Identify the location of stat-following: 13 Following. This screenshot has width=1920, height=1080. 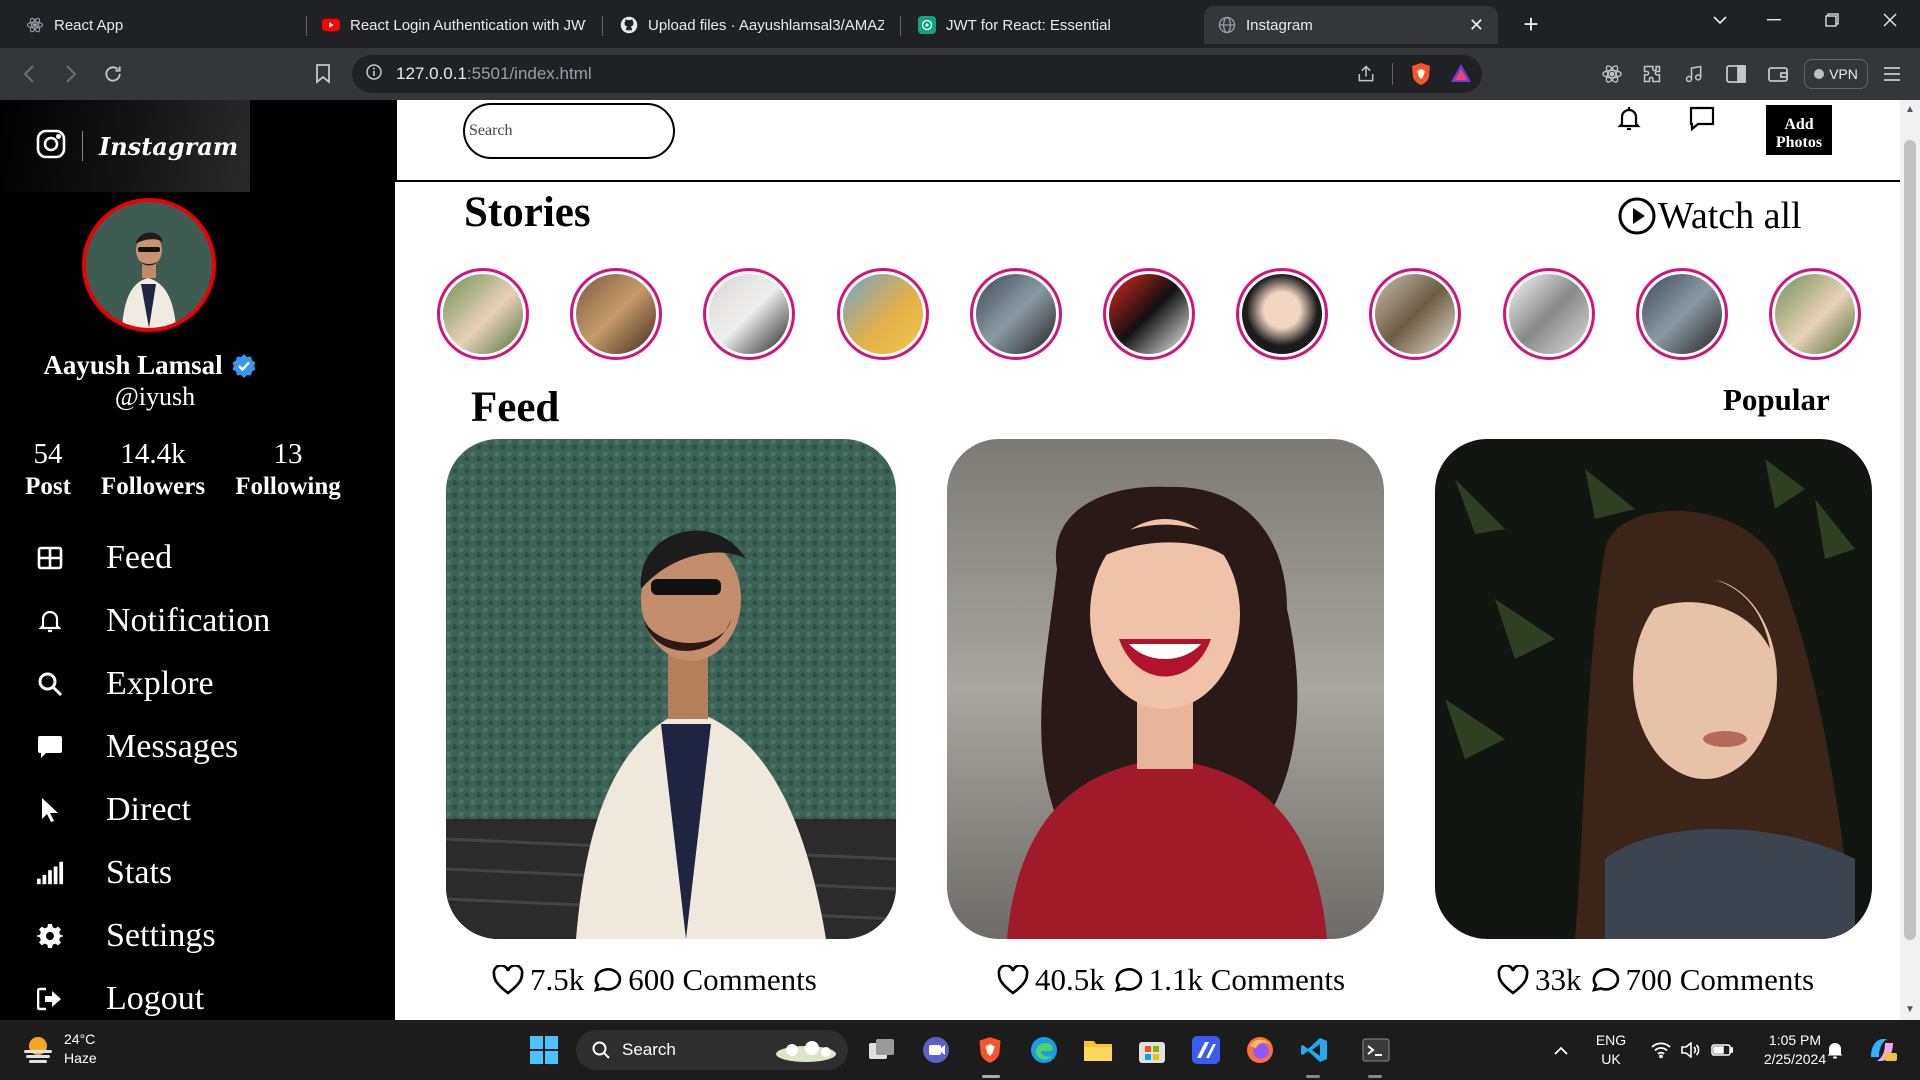
(288, 469).